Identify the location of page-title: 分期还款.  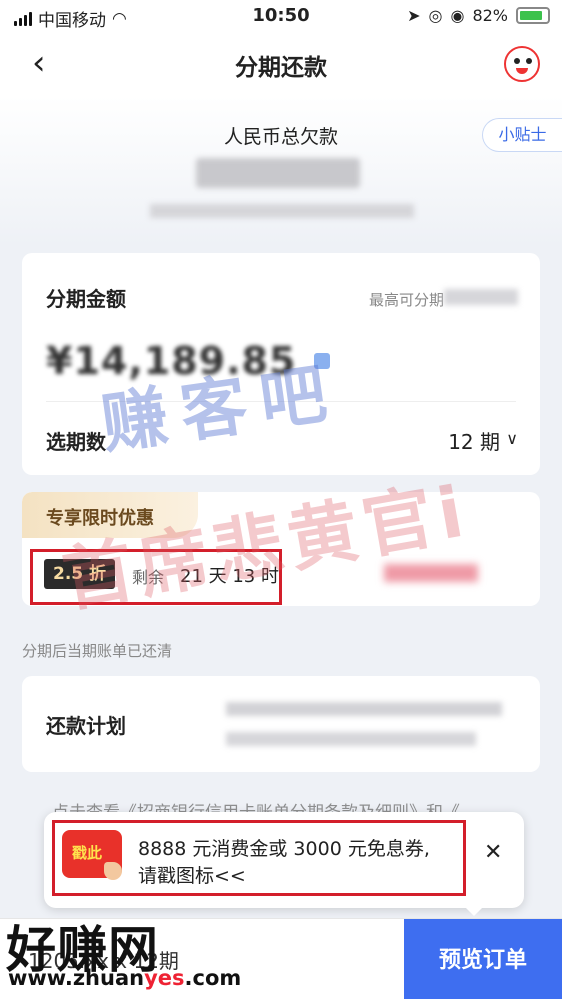
(281, 68).